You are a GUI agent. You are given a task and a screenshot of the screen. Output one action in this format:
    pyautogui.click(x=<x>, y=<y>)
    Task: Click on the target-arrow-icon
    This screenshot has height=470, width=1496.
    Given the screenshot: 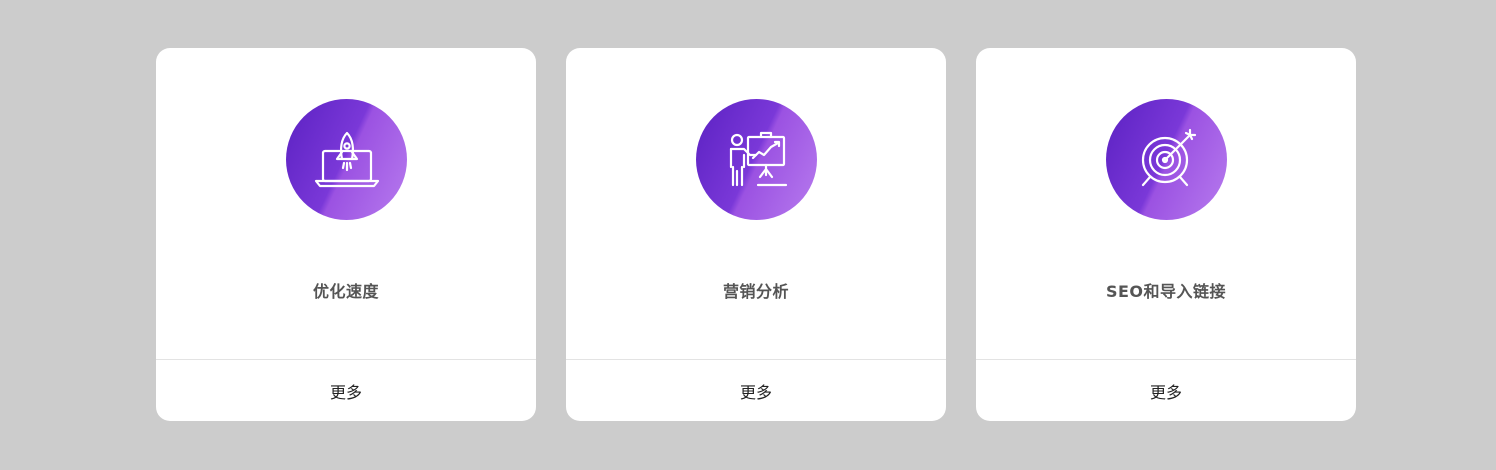 What is the action you would take?
    pyautogui.click(x=1166, y=159)
    